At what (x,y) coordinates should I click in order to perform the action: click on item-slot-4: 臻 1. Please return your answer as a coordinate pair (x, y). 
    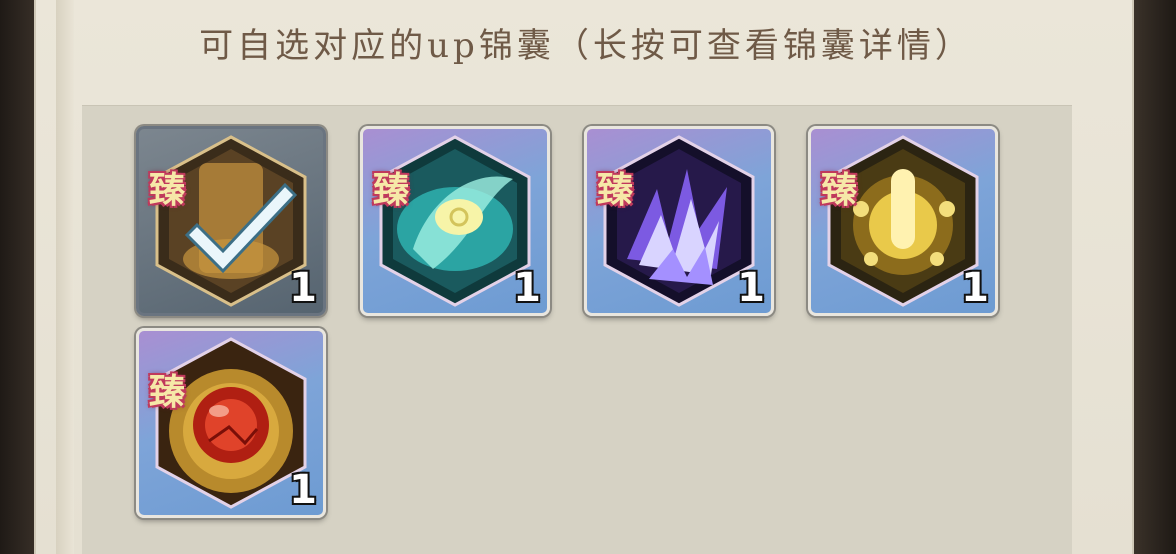
    Looking at the image, I should click on (903, 221).